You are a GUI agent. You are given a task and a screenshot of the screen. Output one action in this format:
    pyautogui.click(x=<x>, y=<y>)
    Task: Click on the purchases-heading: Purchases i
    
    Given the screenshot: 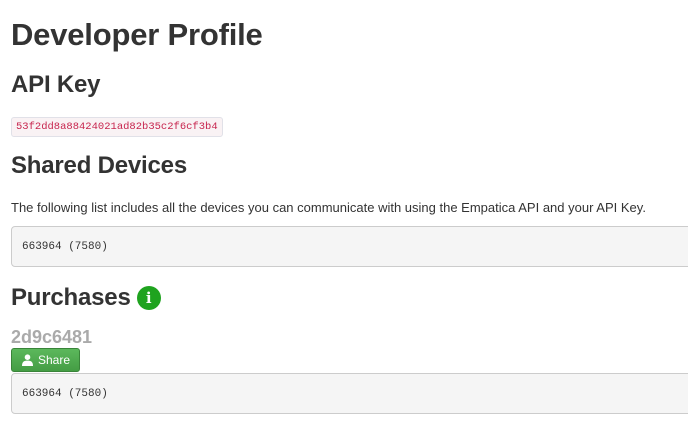 What is the action you would take?
    pyautogui.click(x=86, y=298)
    